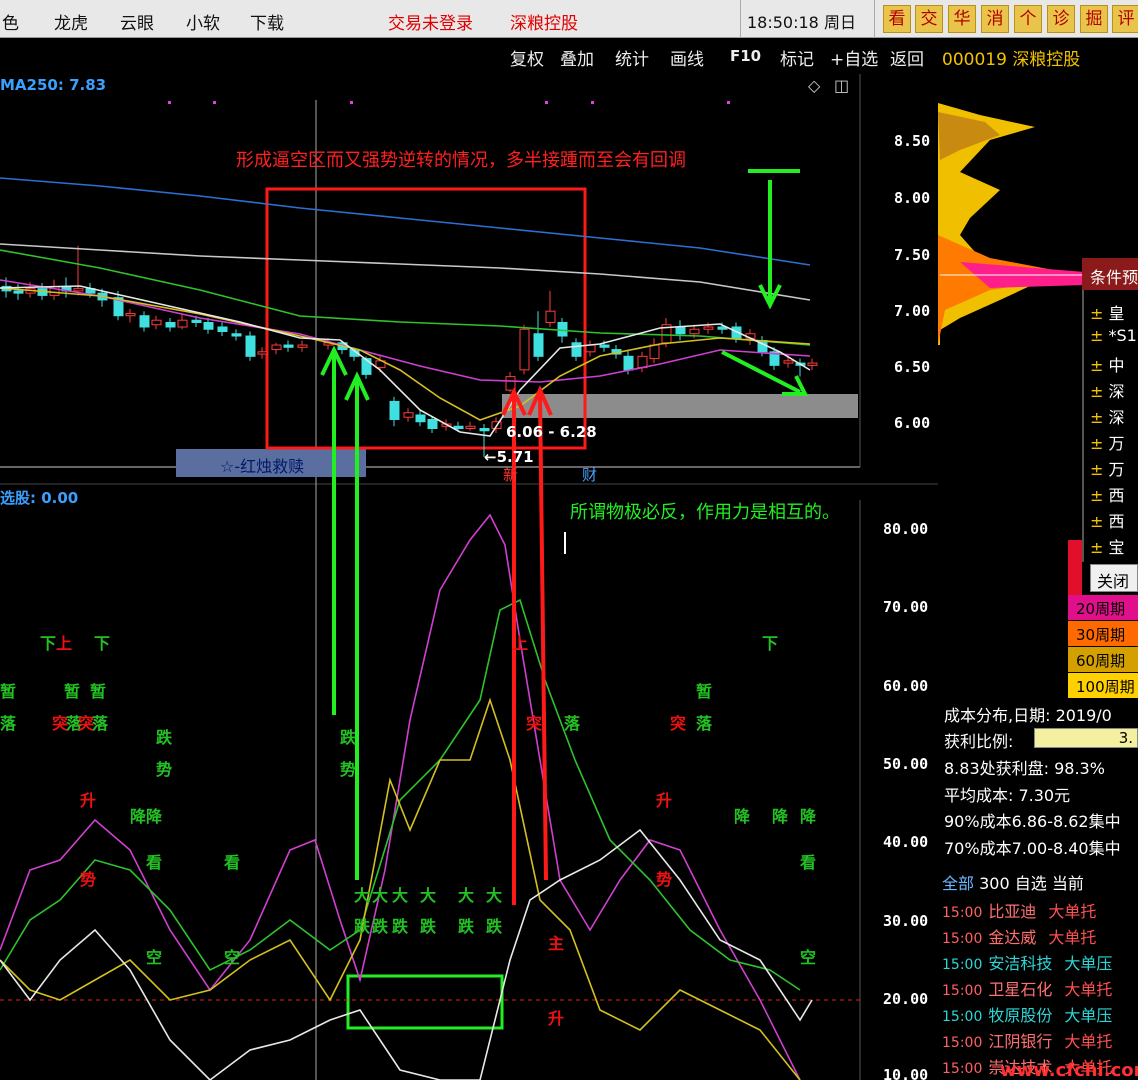  Describe the element at coordinates (906, 921) in the screenshot. I see `osc-tick-30: 30.00` at that location.